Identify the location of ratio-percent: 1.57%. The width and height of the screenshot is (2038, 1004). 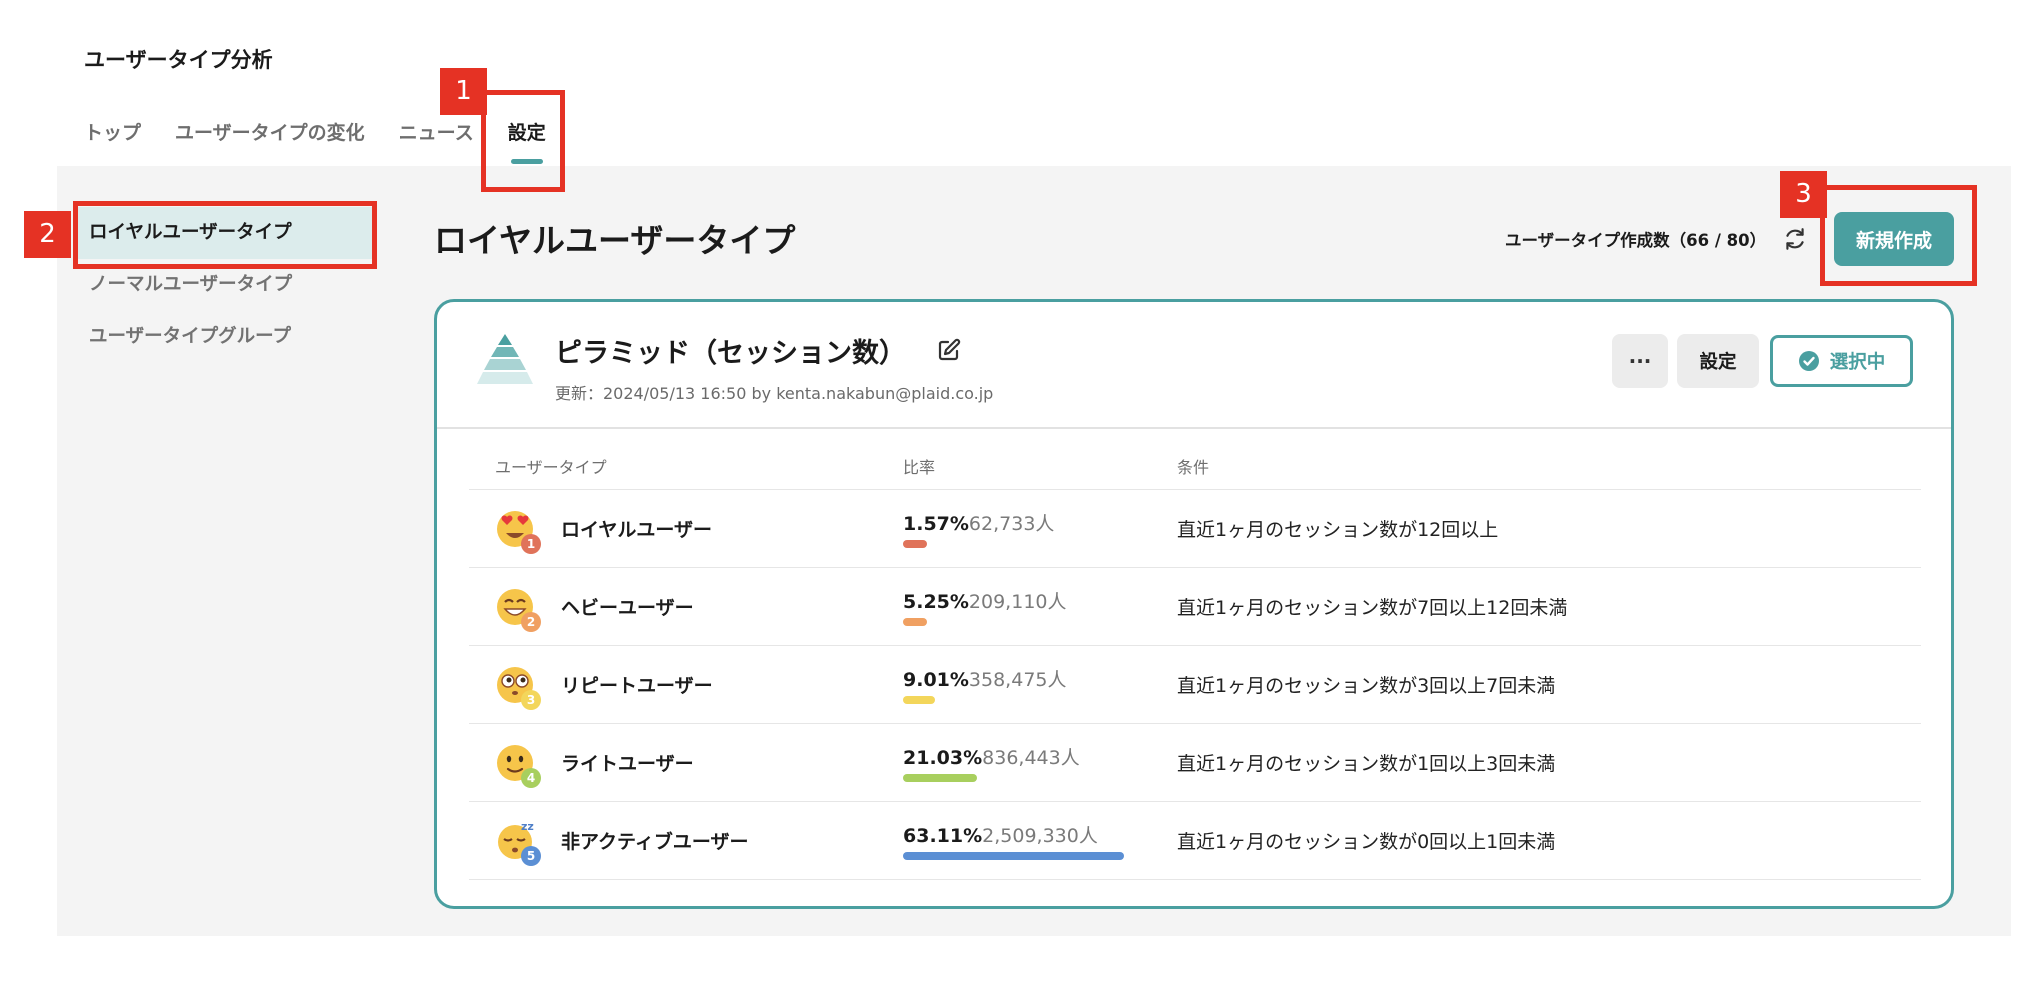
(936, 524).